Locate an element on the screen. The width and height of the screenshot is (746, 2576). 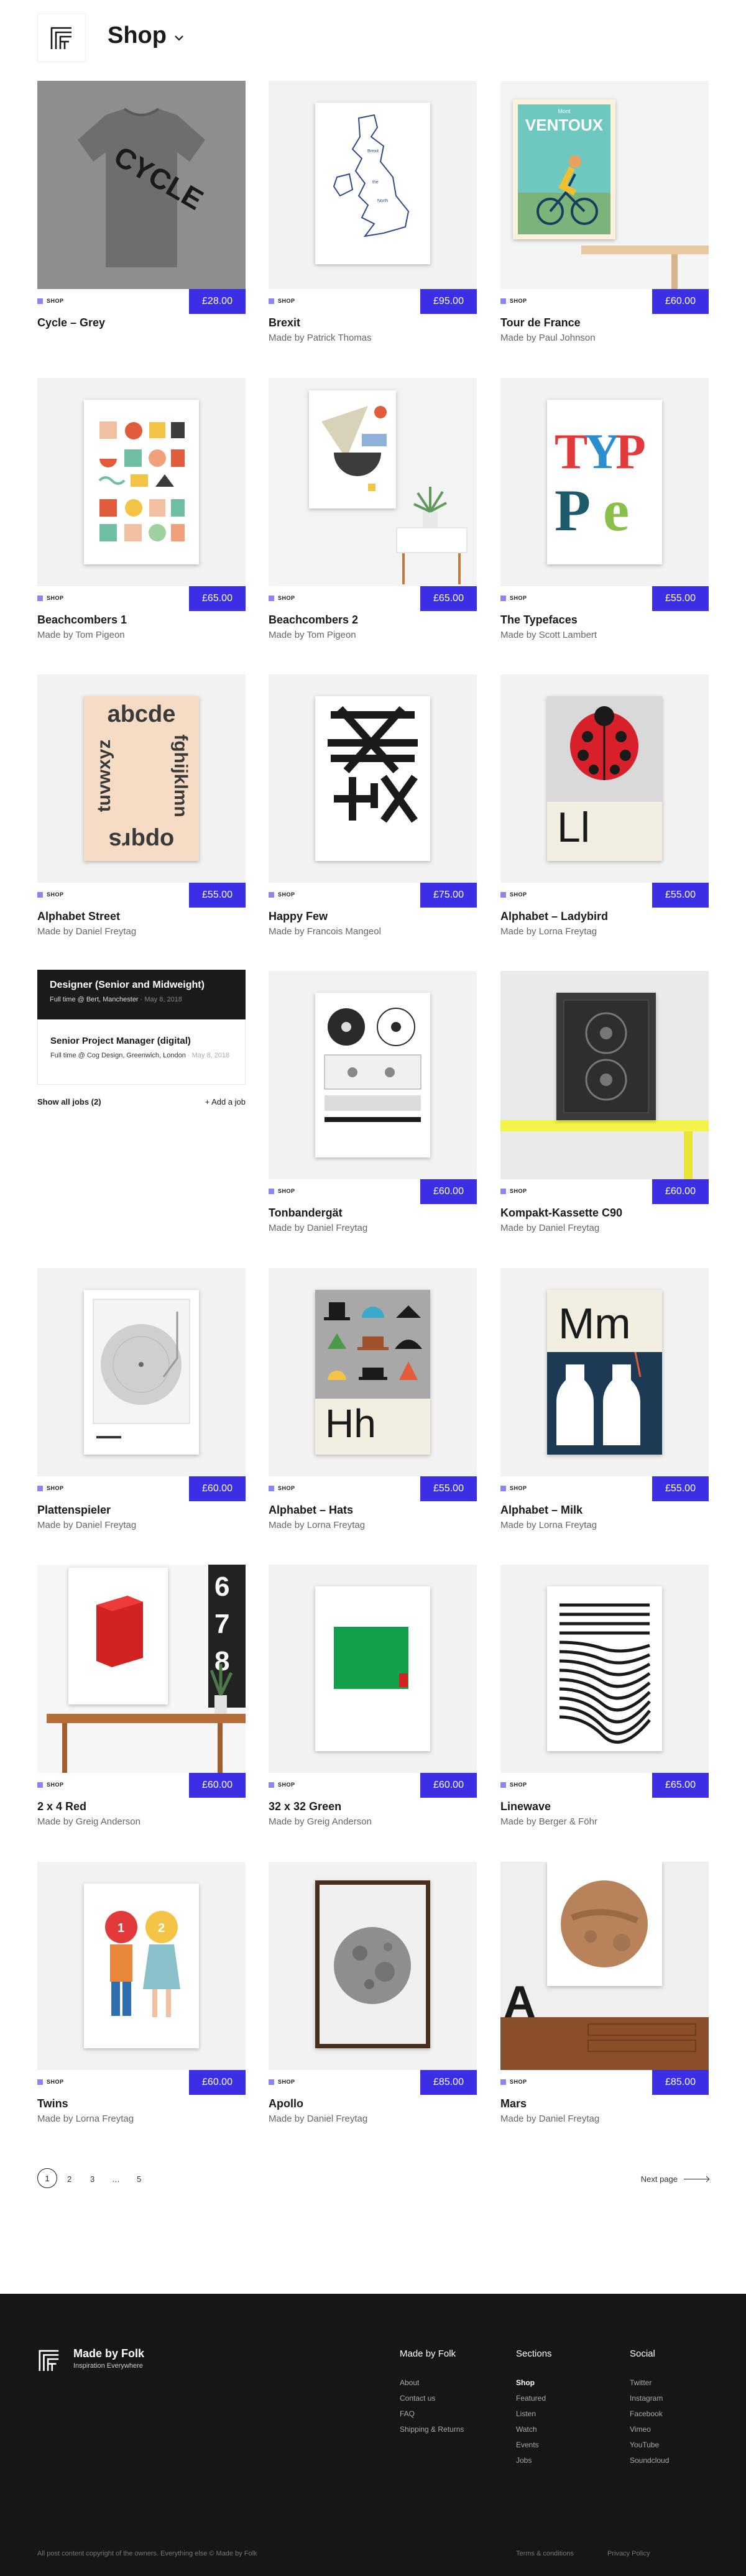
product-image: Mm is located at coordinates (604, 1372).